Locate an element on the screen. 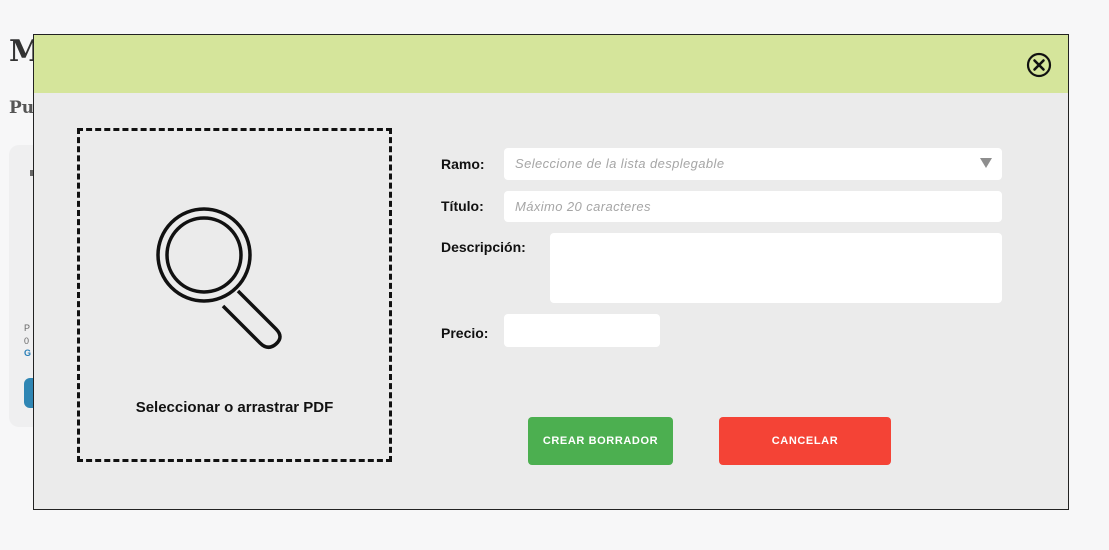 This screenshot has height=550, width=1109. ramo-label: Ramo: is located at coordinates (463, 164).